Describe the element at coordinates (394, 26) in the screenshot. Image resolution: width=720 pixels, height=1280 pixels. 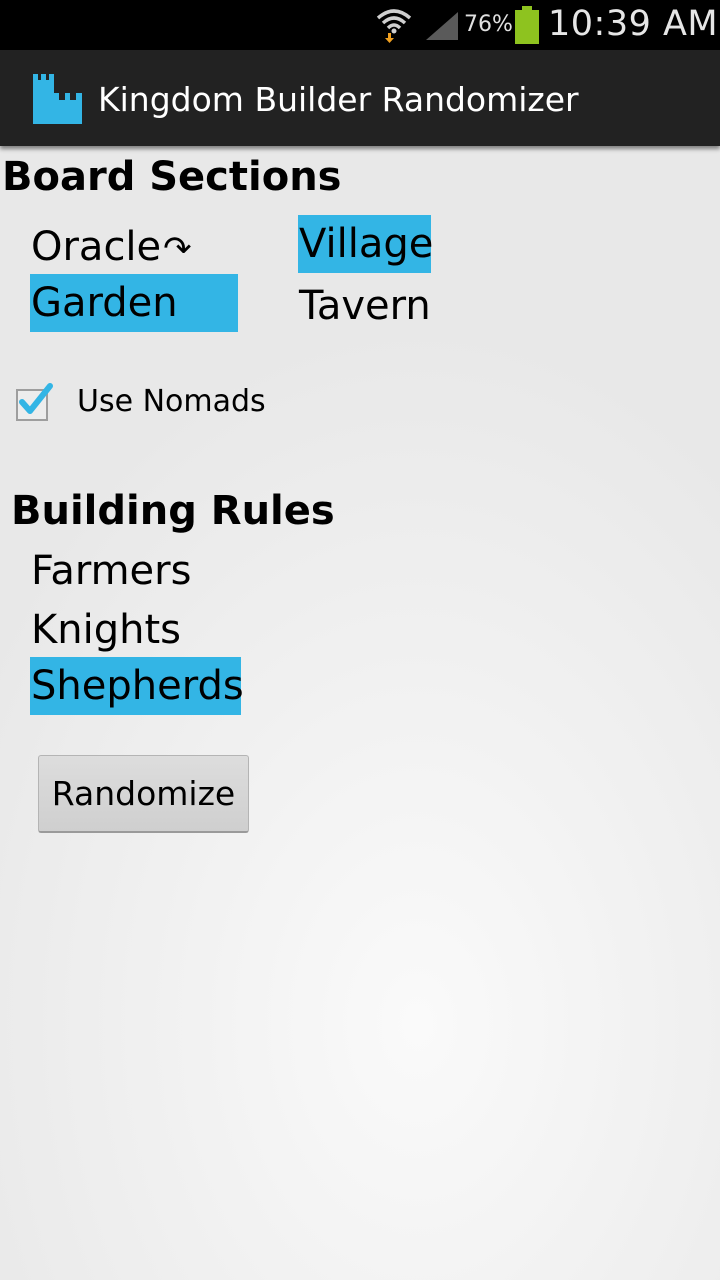
I see `wifi-download-icon` at that location.